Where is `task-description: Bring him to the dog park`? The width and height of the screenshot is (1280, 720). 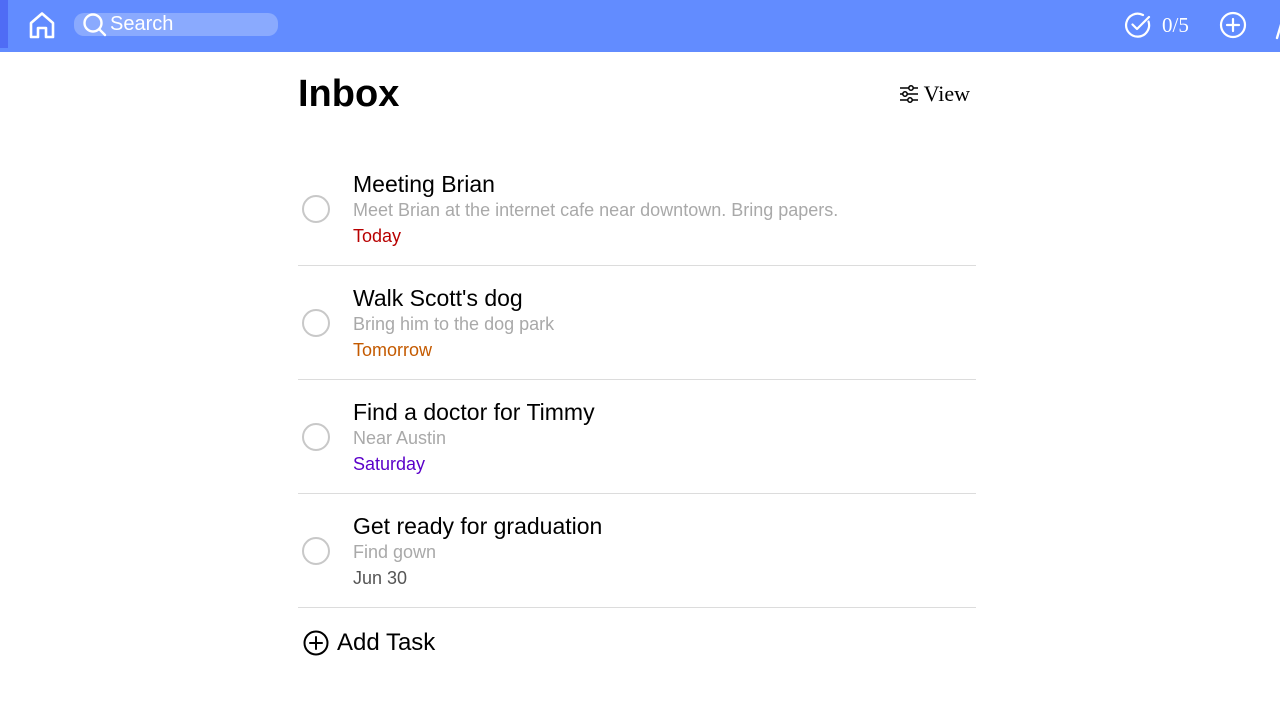 task-description: Bring him to the dog park is located at coordinates (454, 324).